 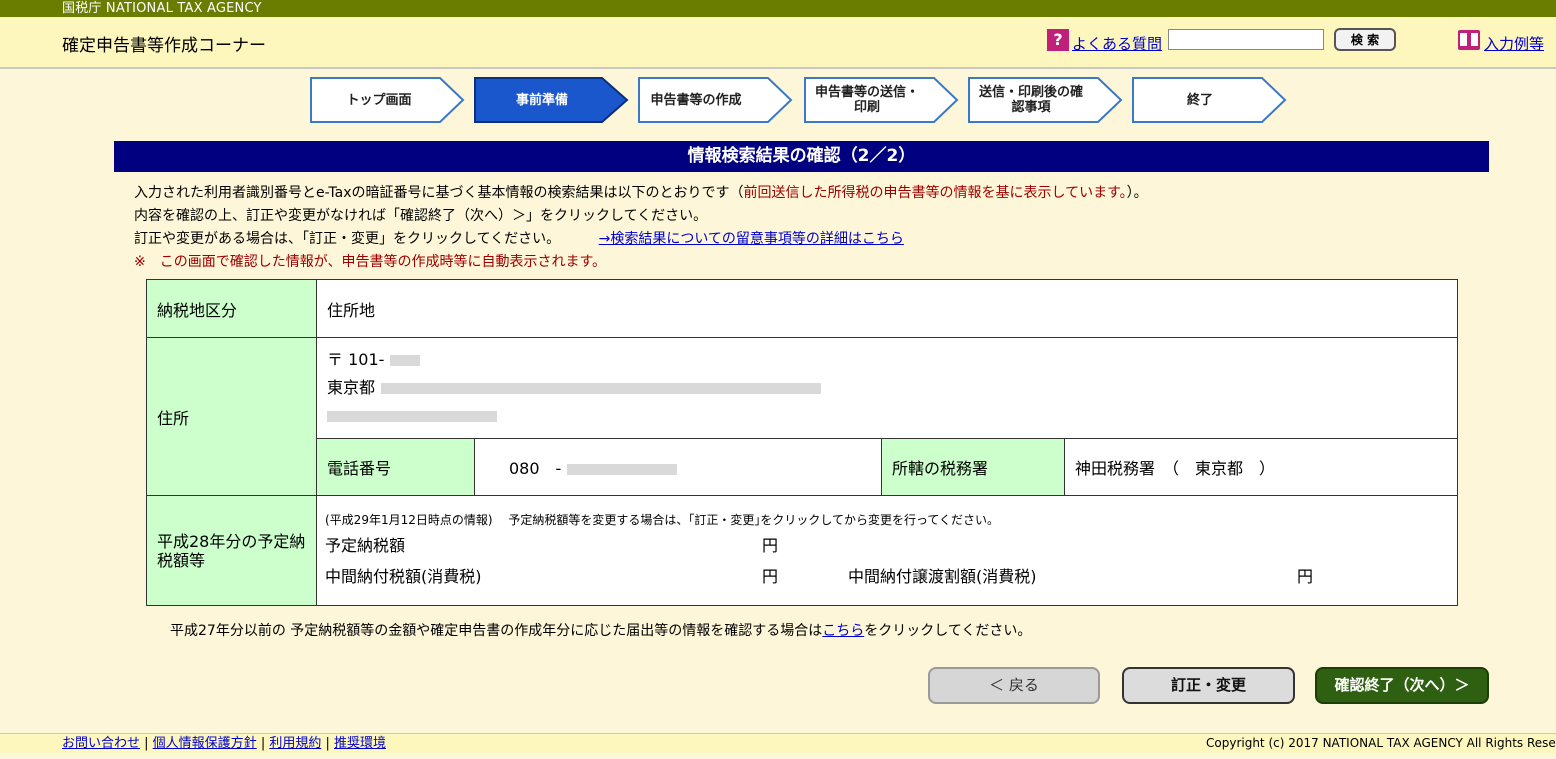 I want to click on intro-line1-red: 前回送信した所得税の申告書等の情報を基に表示しています。, so click(x=935, y=193).